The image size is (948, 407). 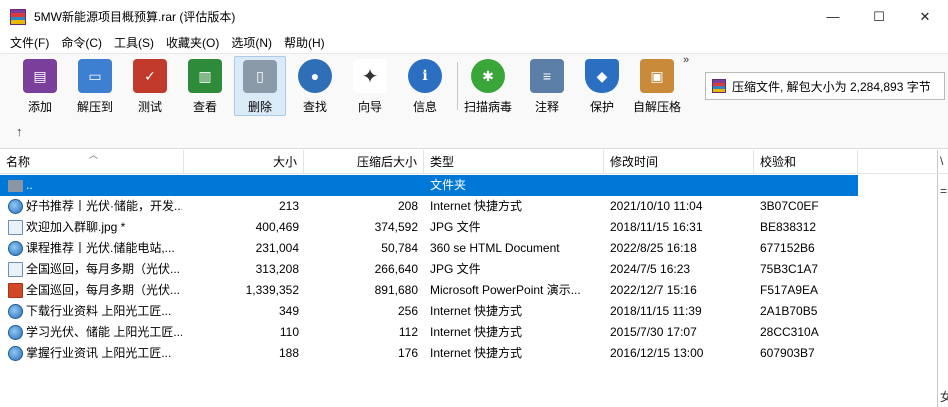 What do you see at coordinates (259, 107) in the screenshot?
I see `delete-label: 删除` at bounding box center [259, 107].